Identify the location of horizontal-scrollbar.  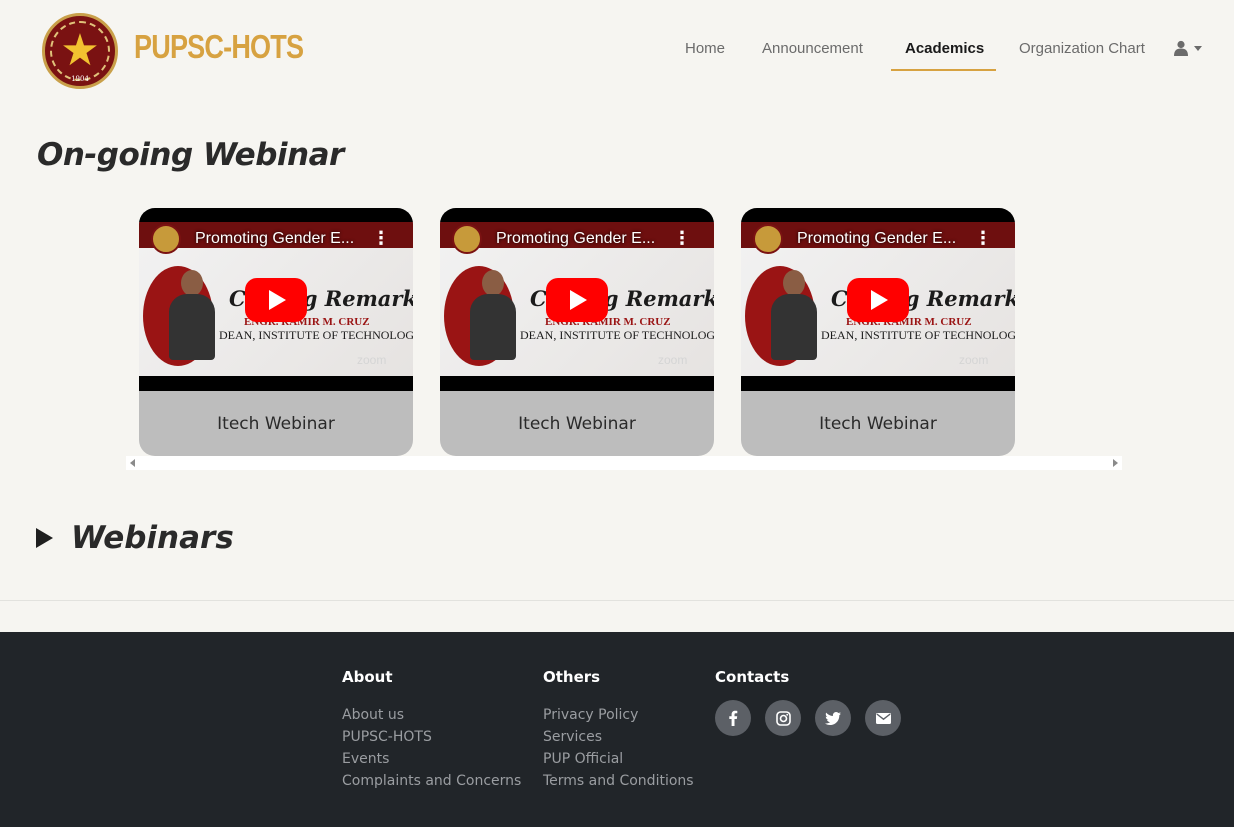
(624, 463).